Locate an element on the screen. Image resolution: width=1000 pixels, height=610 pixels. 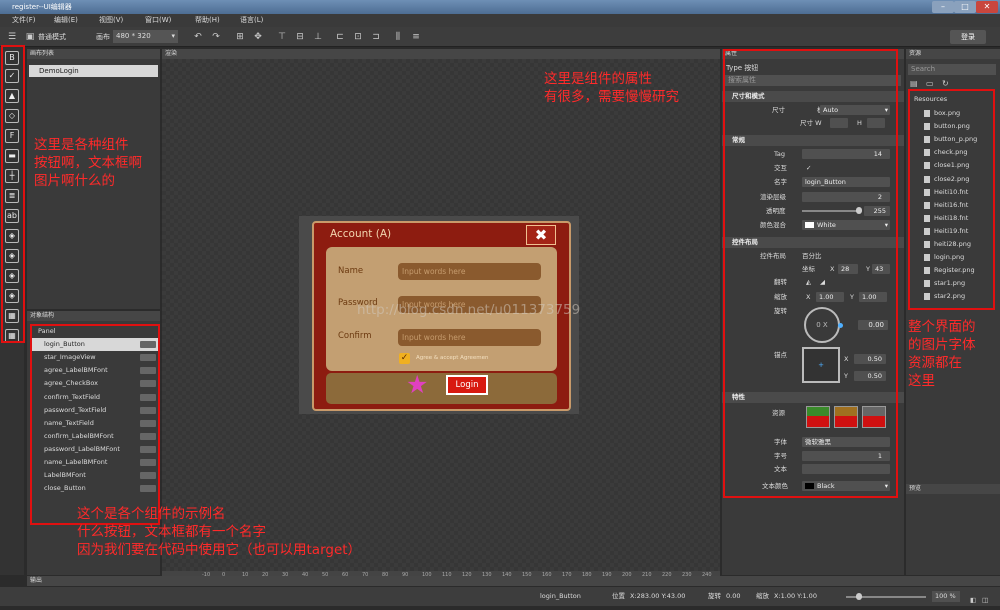
align-top-icon: ⊤ is located at coordinates (282, 37).